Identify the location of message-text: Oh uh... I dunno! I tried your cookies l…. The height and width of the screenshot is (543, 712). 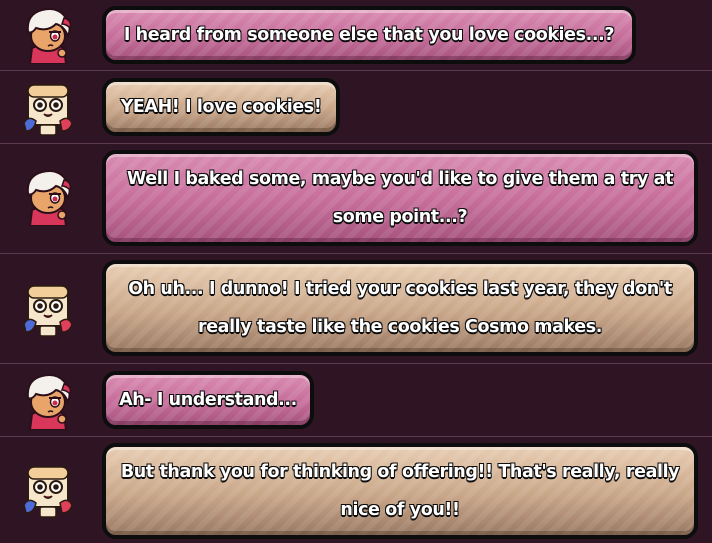
(400, 307).